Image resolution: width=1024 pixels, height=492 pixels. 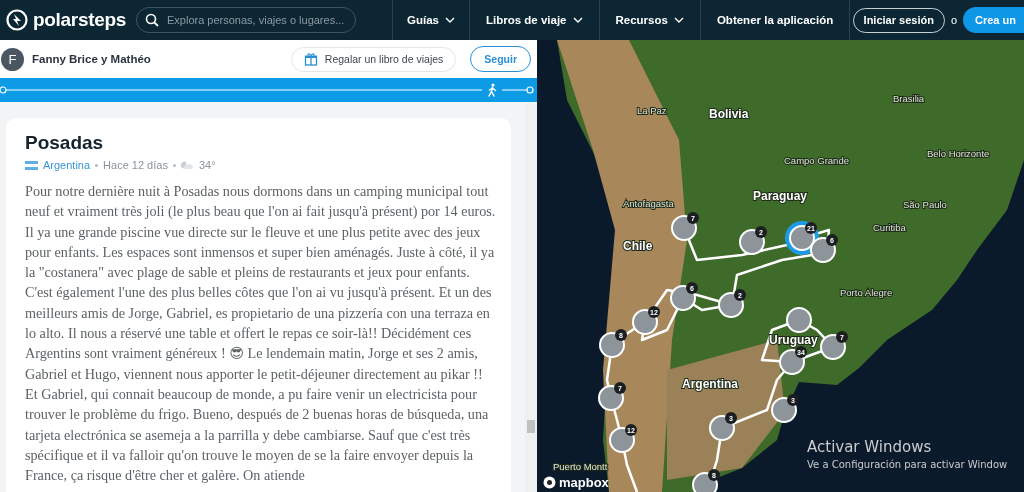 What do you see at coordinates (907, 464) in the screenshot?
I see `windows-activation-text: Ve a Configuración para activar Window` at bounding box center [907, 464].